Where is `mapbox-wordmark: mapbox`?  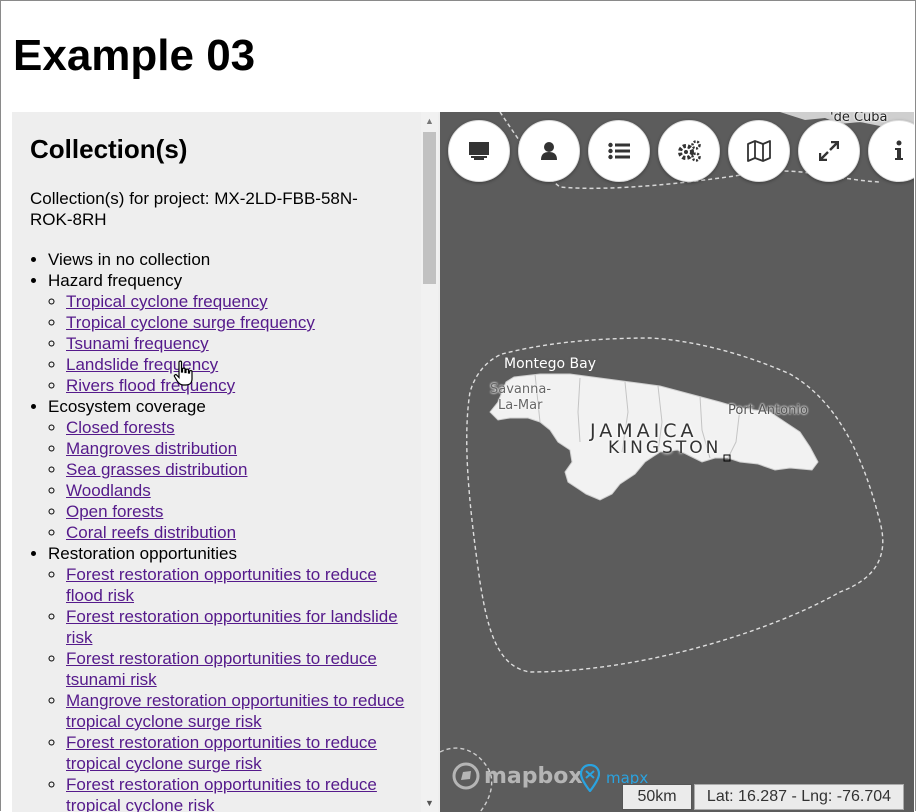
mapbox-wordmark: mapbox is located at coordinates (533, 776).